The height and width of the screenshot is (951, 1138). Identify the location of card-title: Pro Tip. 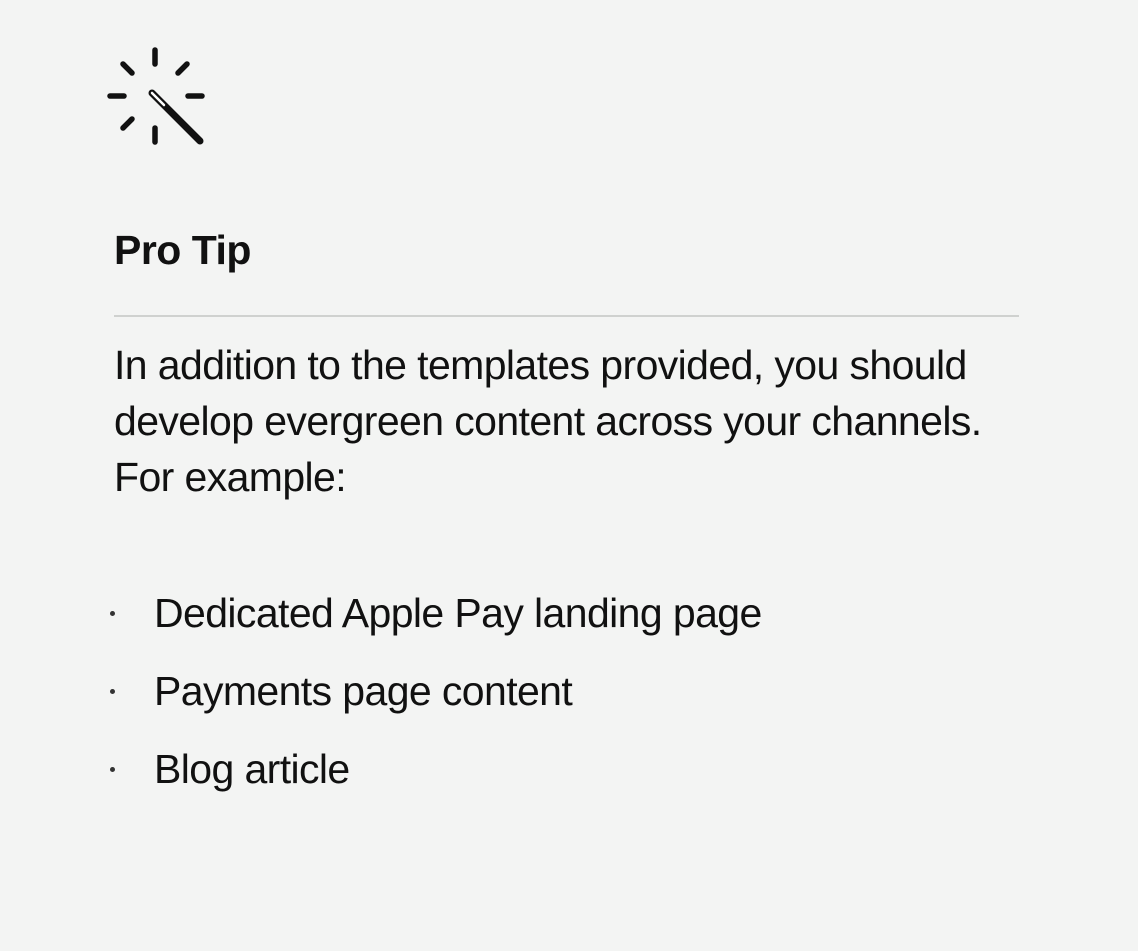
(182, 250).